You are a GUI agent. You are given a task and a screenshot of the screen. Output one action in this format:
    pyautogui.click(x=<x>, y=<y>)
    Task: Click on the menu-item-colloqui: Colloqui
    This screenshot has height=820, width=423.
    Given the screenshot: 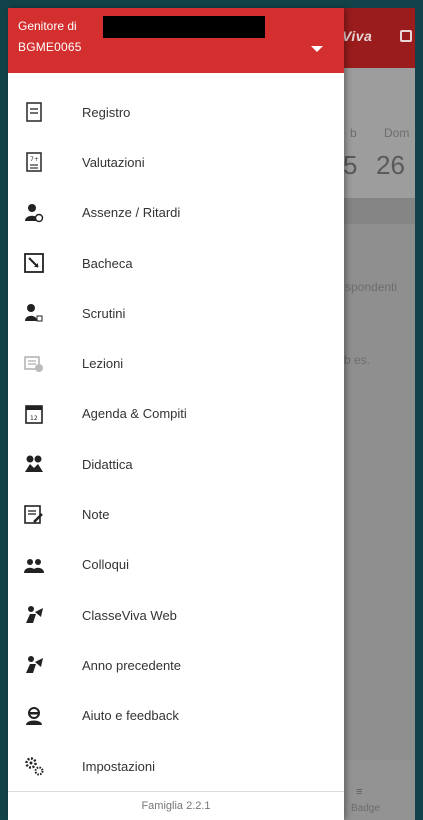 What is the action you would take?
    pyautogui.click(x=176, y=565)
    